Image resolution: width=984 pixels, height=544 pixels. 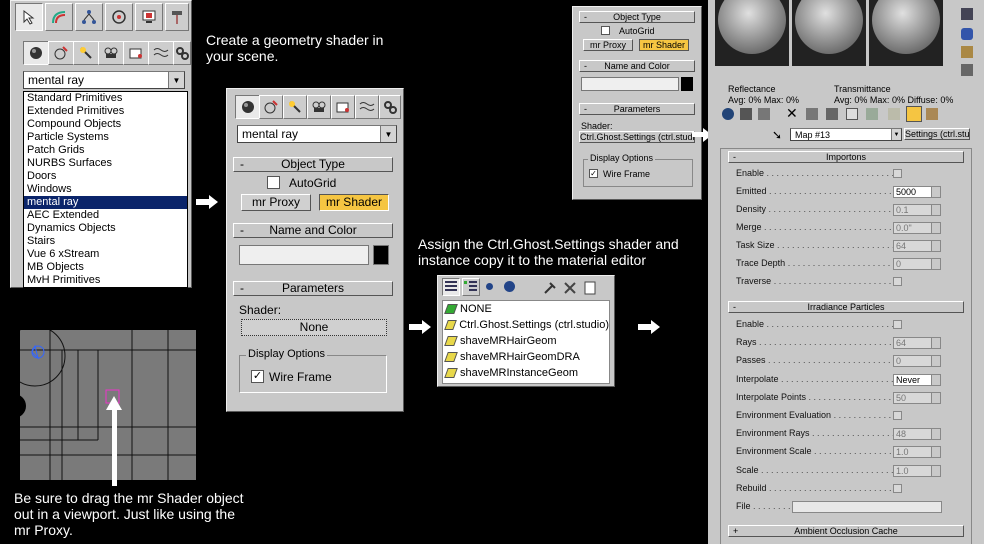 I want to click on category-item: Standard Primitives, so click(x=105, y=98).